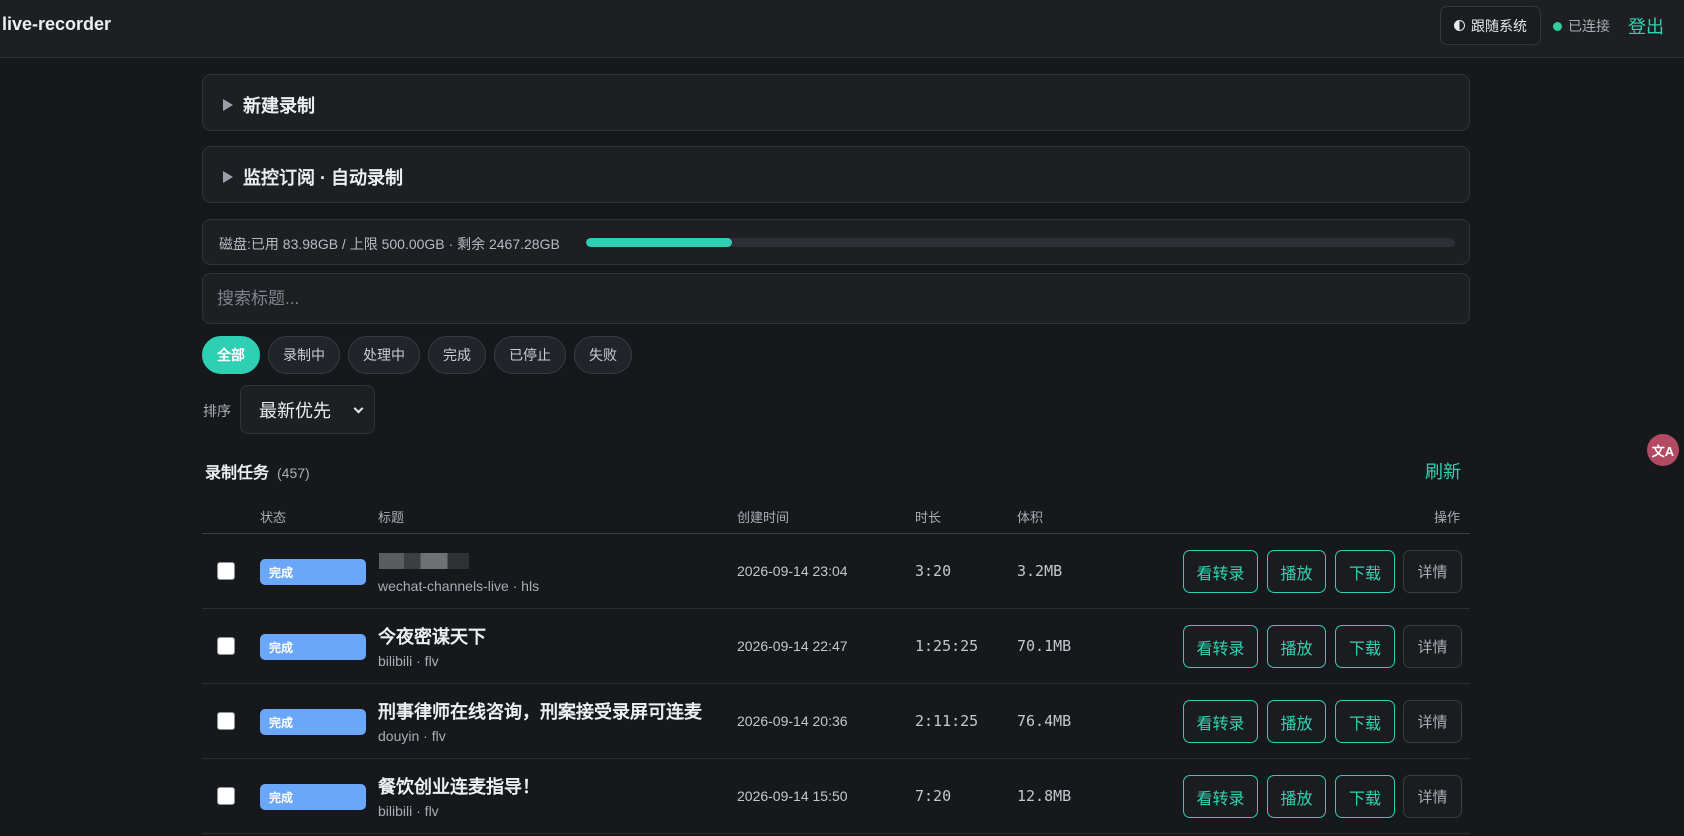  Describe the element at coordinates (237, 473) in the screenshot. I see `tasks-title-label: 录制任务` at that location.